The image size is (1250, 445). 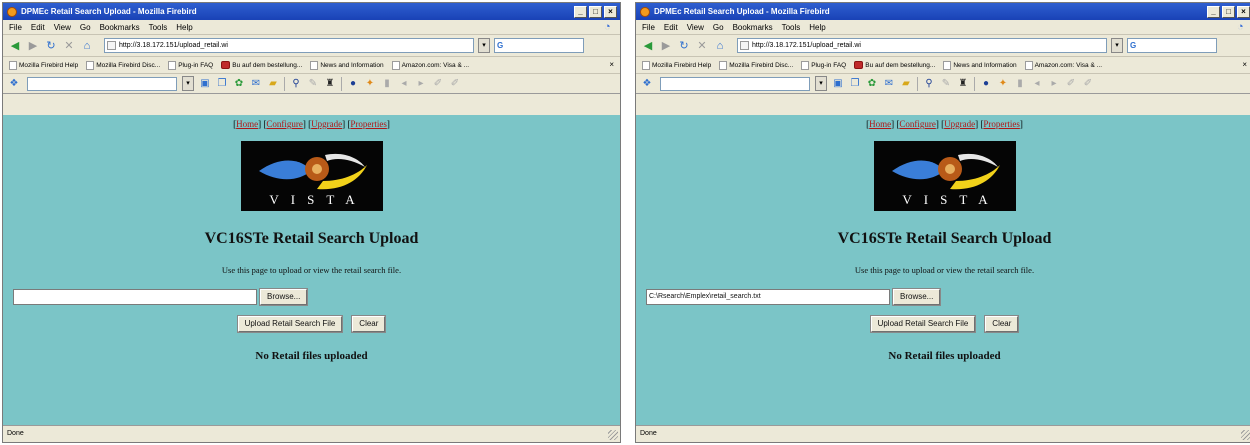 I want to click on file-path-input, so click(x=135, y=297).